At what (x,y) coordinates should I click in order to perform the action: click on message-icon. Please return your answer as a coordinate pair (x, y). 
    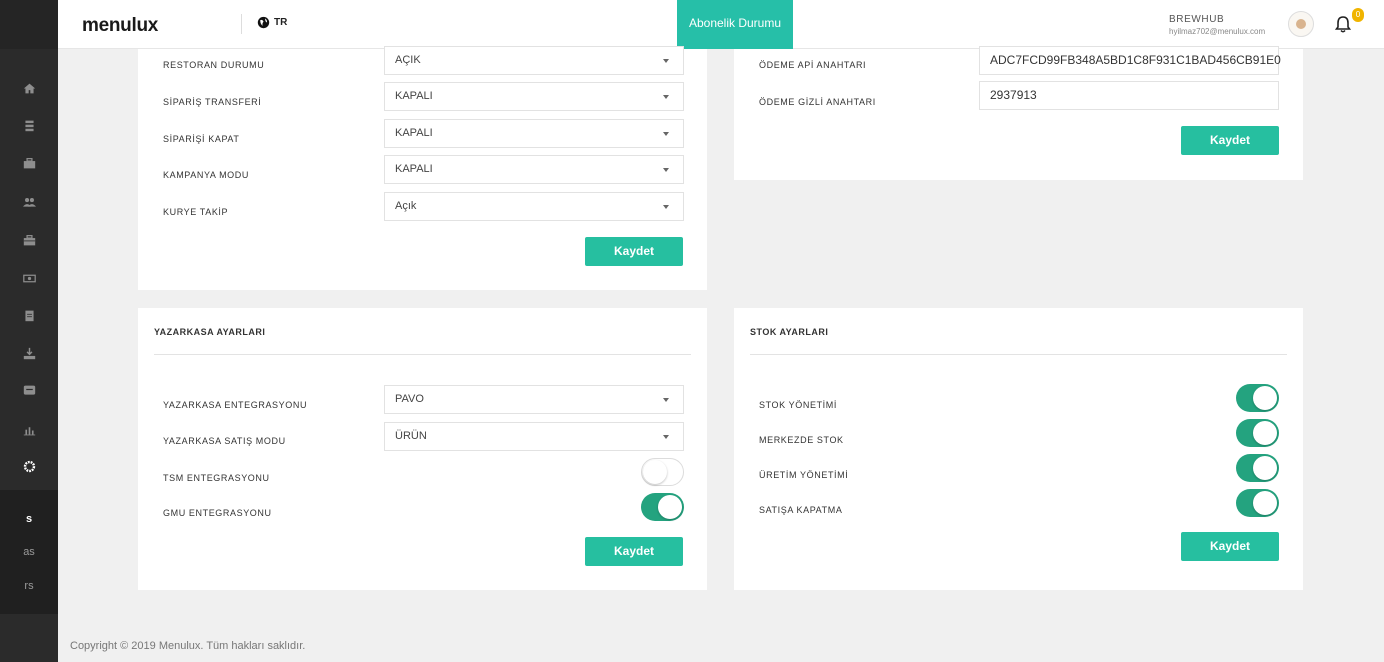
    Looking at the image, I should click on (29, 391).